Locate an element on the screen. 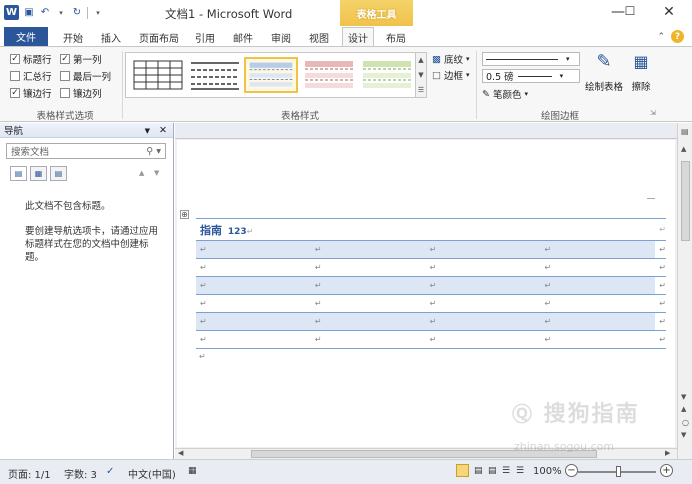  next-page-icon: ▼ is located at coordinates (683, 435).